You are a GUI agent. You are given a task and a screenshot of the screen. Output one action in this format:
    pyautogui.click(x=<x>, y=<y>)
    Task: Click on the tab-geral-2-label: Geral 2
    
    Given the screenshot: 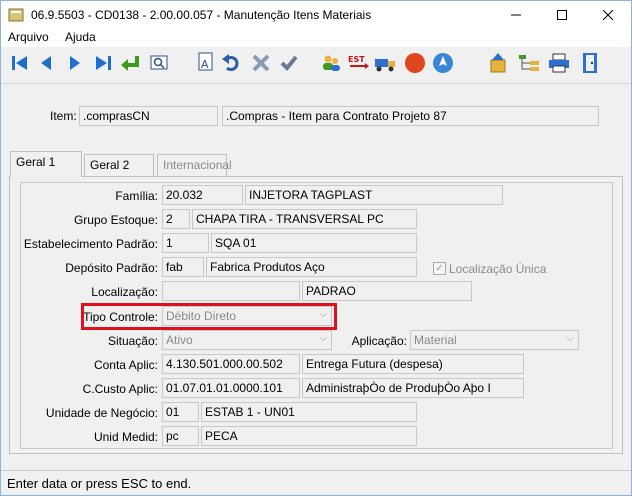 What is the action you would take?
    pyautogui.click(x=110, y=165)
    